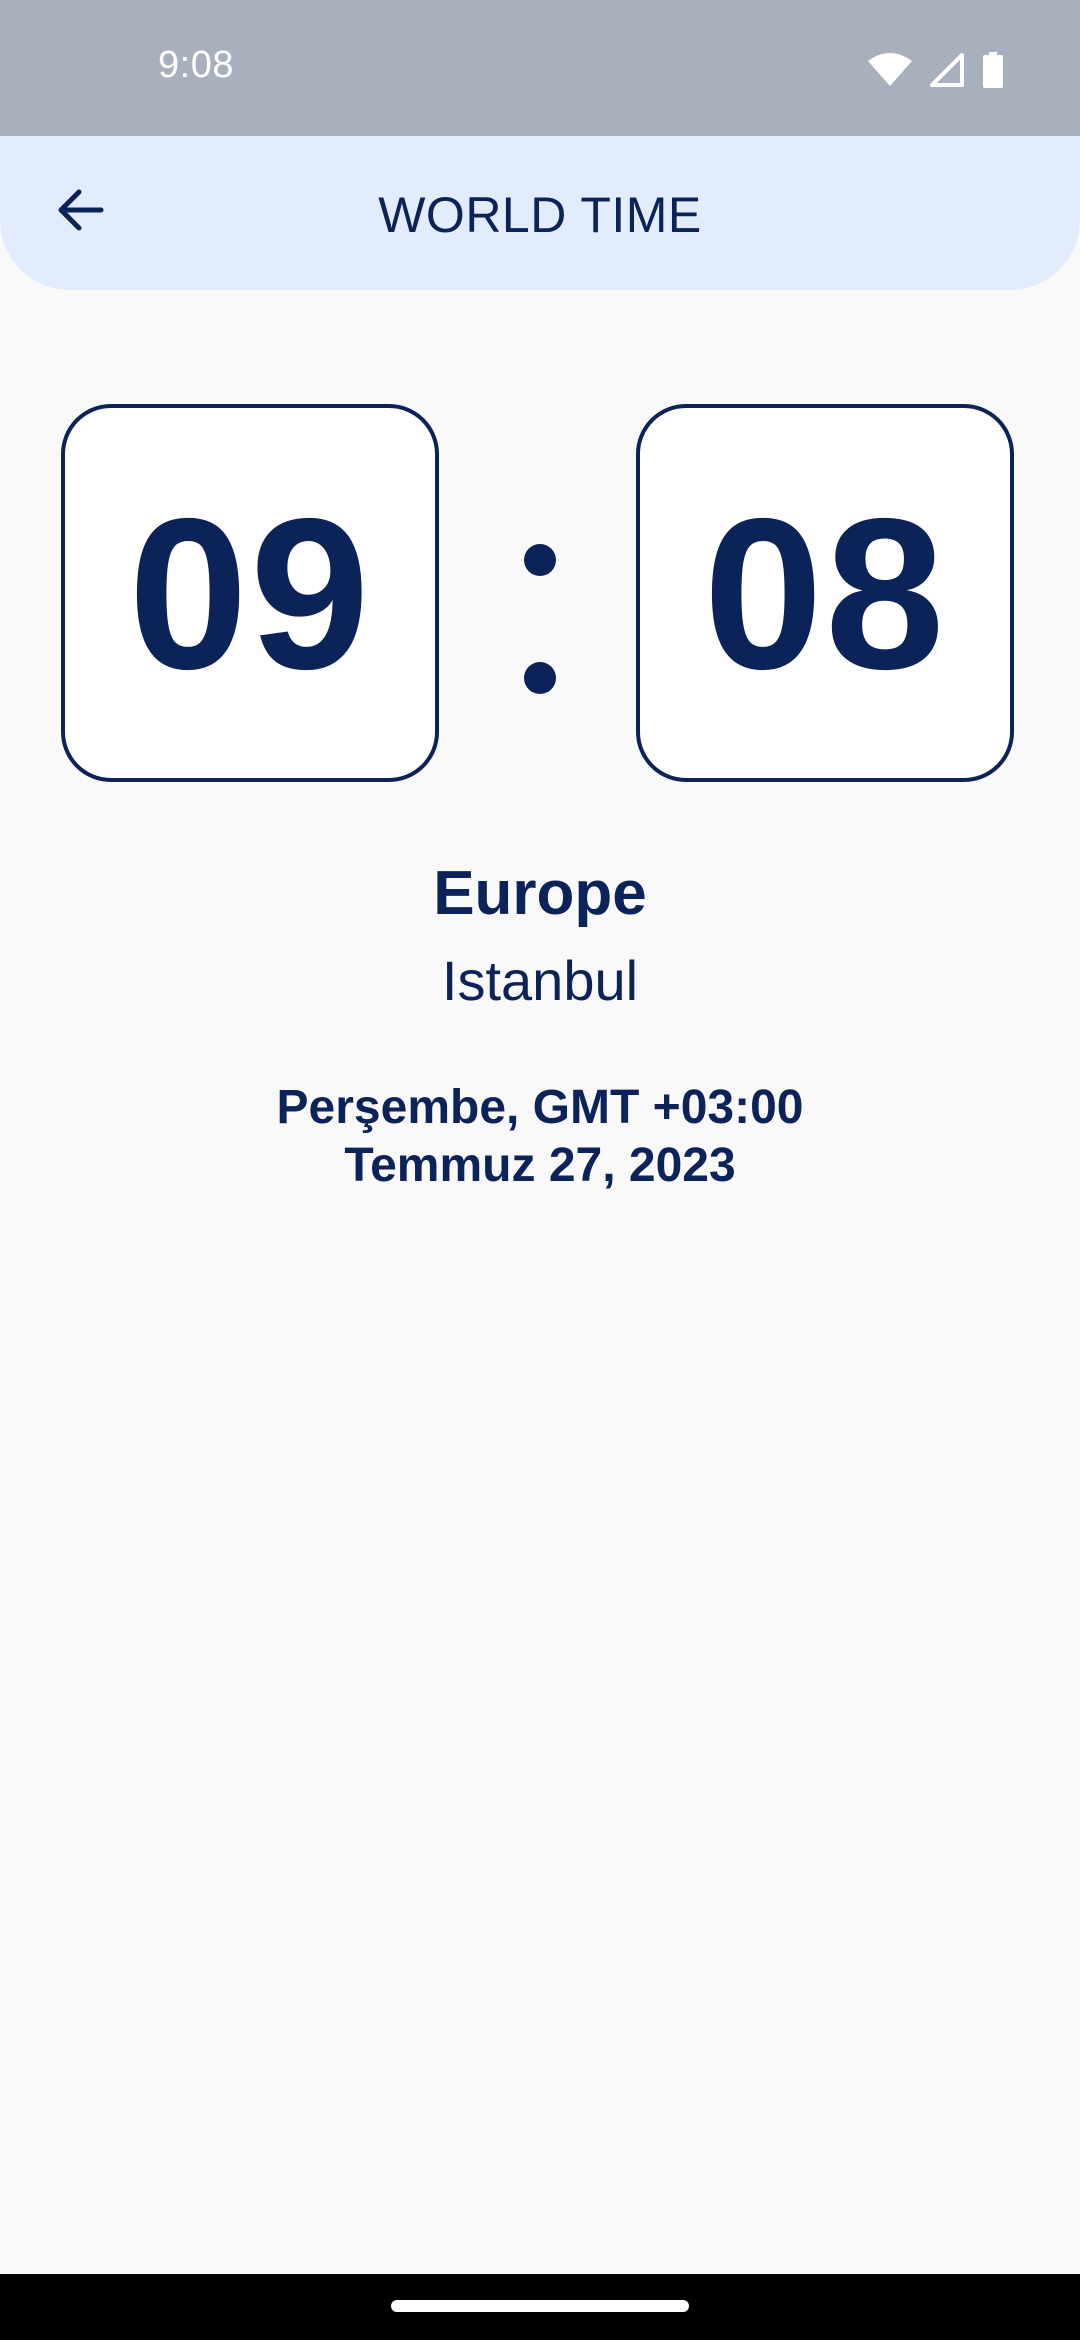  I want to click on minutes-display: 08, so click(825, 593).